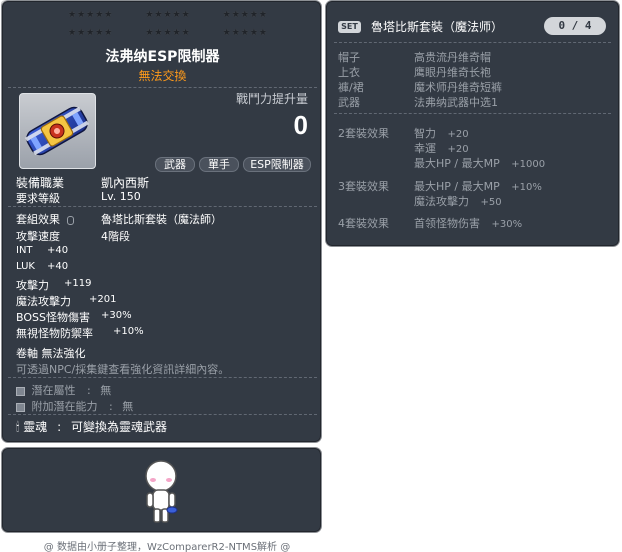 This screenshot has width=622, height=552. What do you see at coordinates (349, 27) in the screenshot?
I see `set-badge: SET` at bounding box center [349, 27].